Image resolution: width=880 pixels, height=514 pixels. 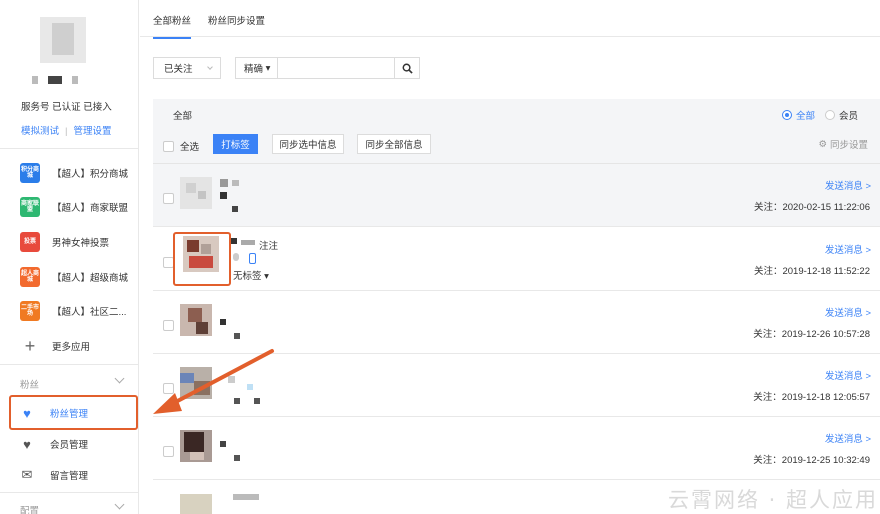 I want to click on radio-member: 会员, so click(x=841, y=115).